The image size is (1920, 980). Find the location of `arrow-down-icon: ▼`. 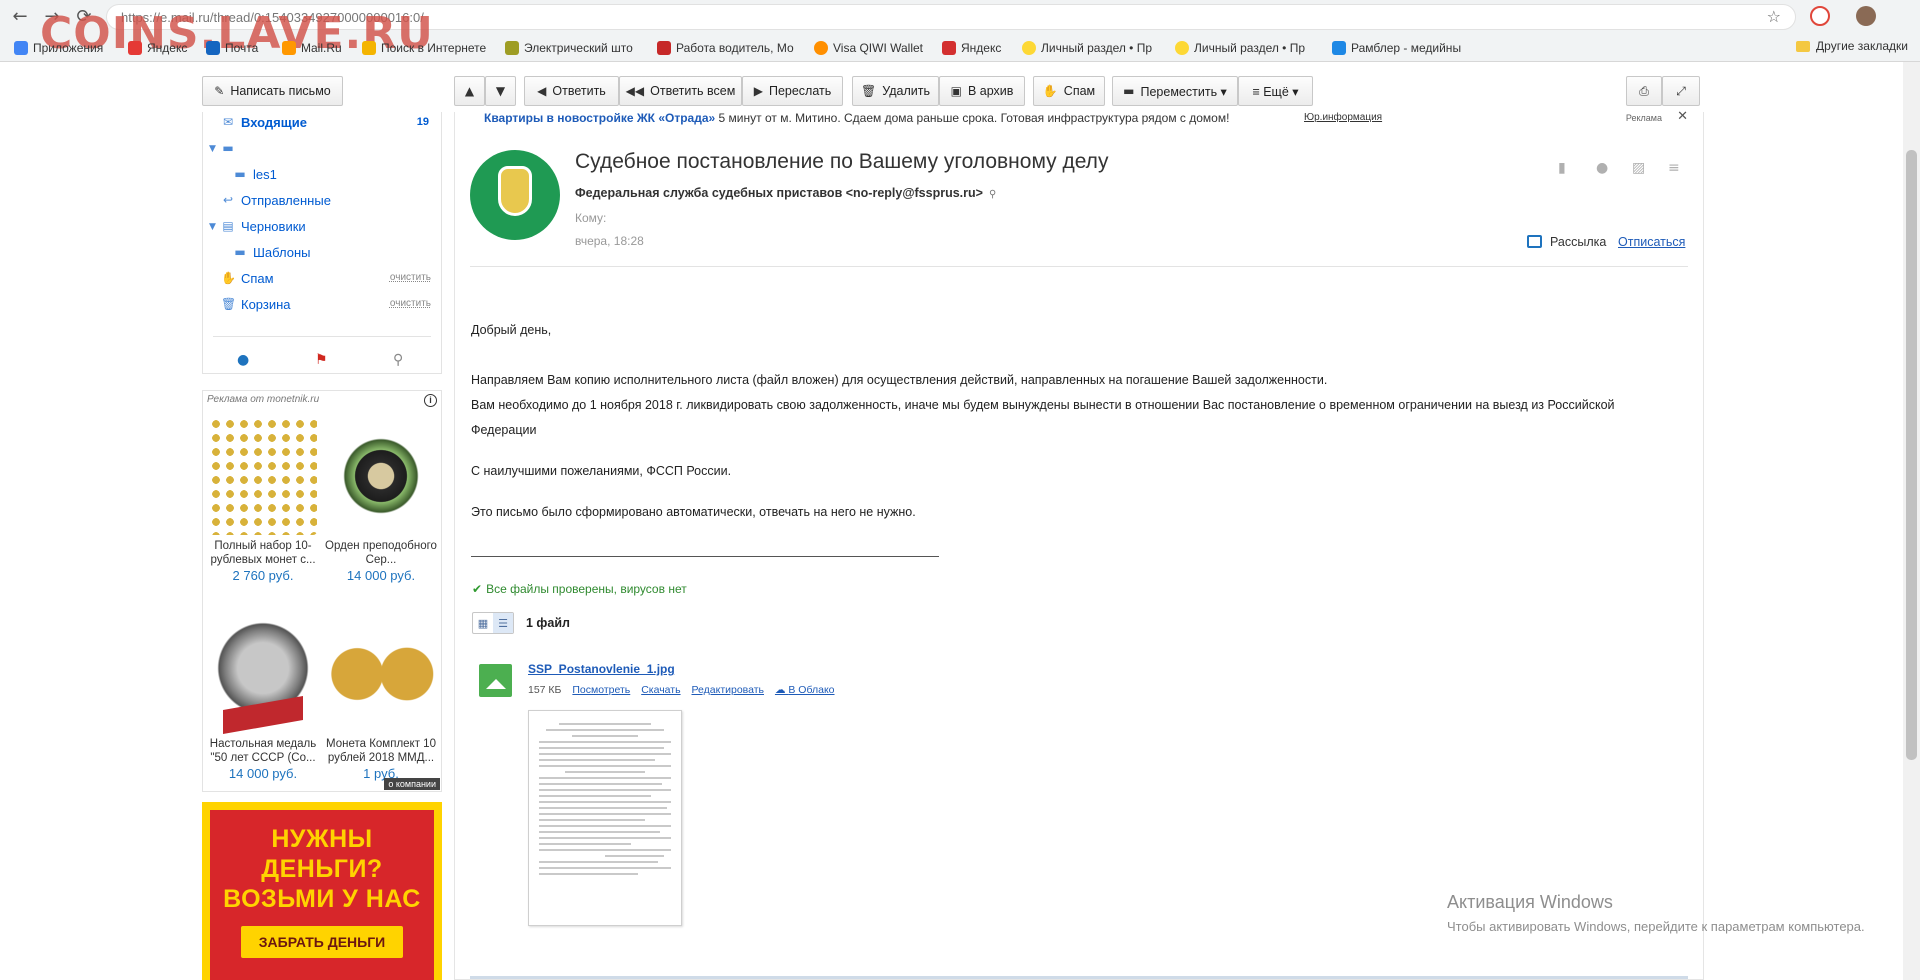

arrow-down-icon: ▼ is located at coordinates (500, 91).